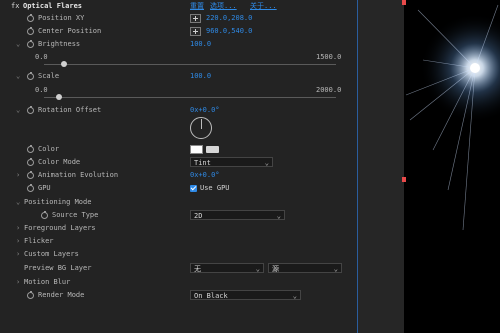  Describe the element at coordinates (404, 2) in the screenshot. I see `viewer-marker-top` at that location.